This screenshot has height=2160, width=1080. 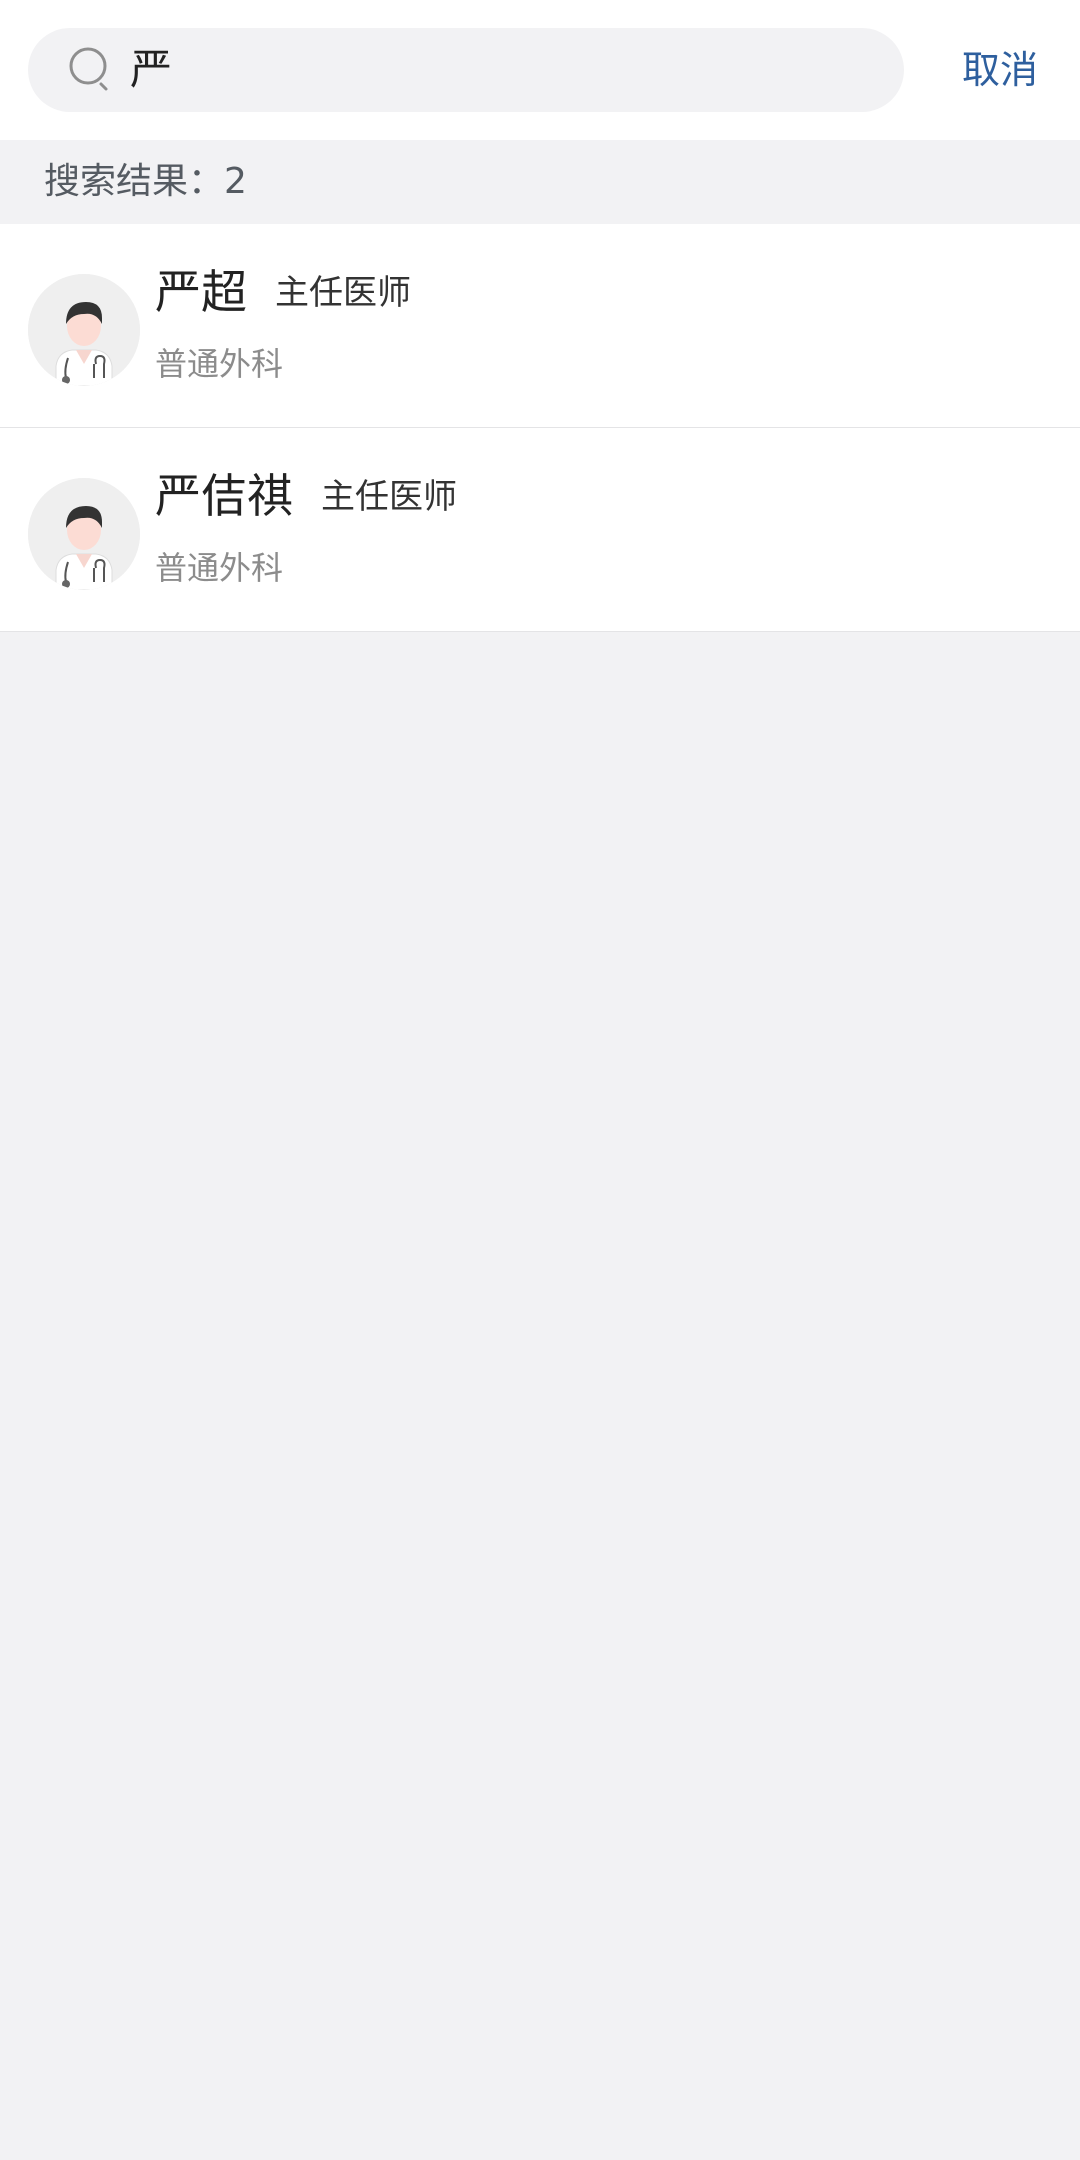 I want to click on doctor-name-row: 严佶祺 主任医师, so click(x=306, y=496).